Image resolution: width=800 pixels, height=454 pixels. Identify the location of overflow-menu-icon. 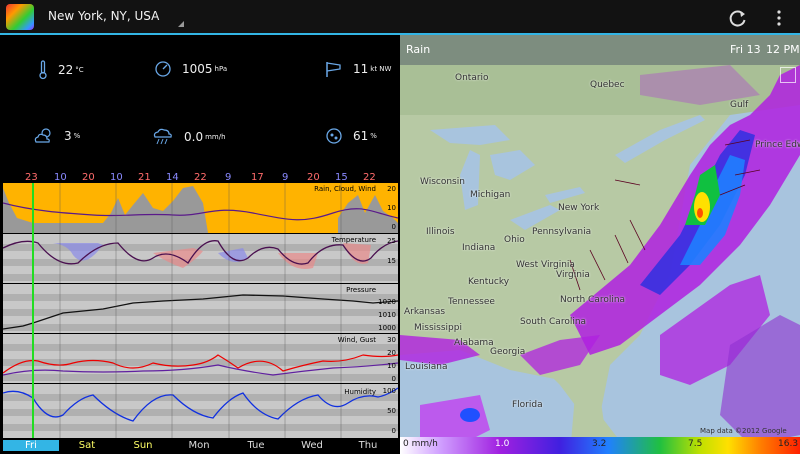
(779, 18).